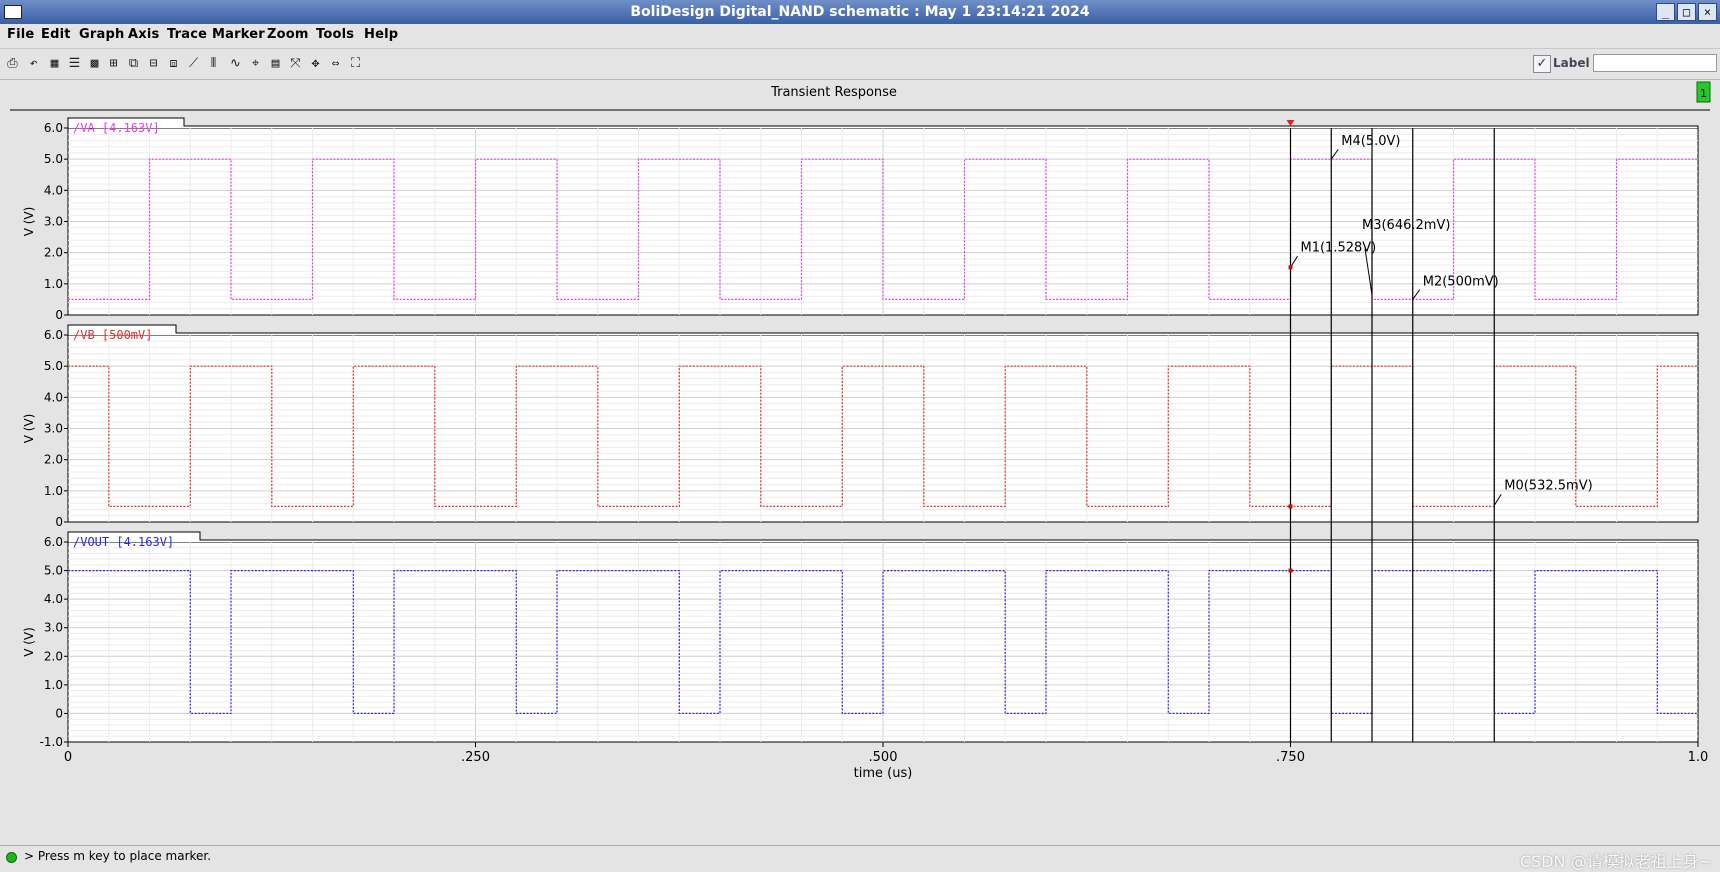  Describe the element at coordinates (355, 63) in the screenshot. I see `full-view-icon: ⛶` at that location.